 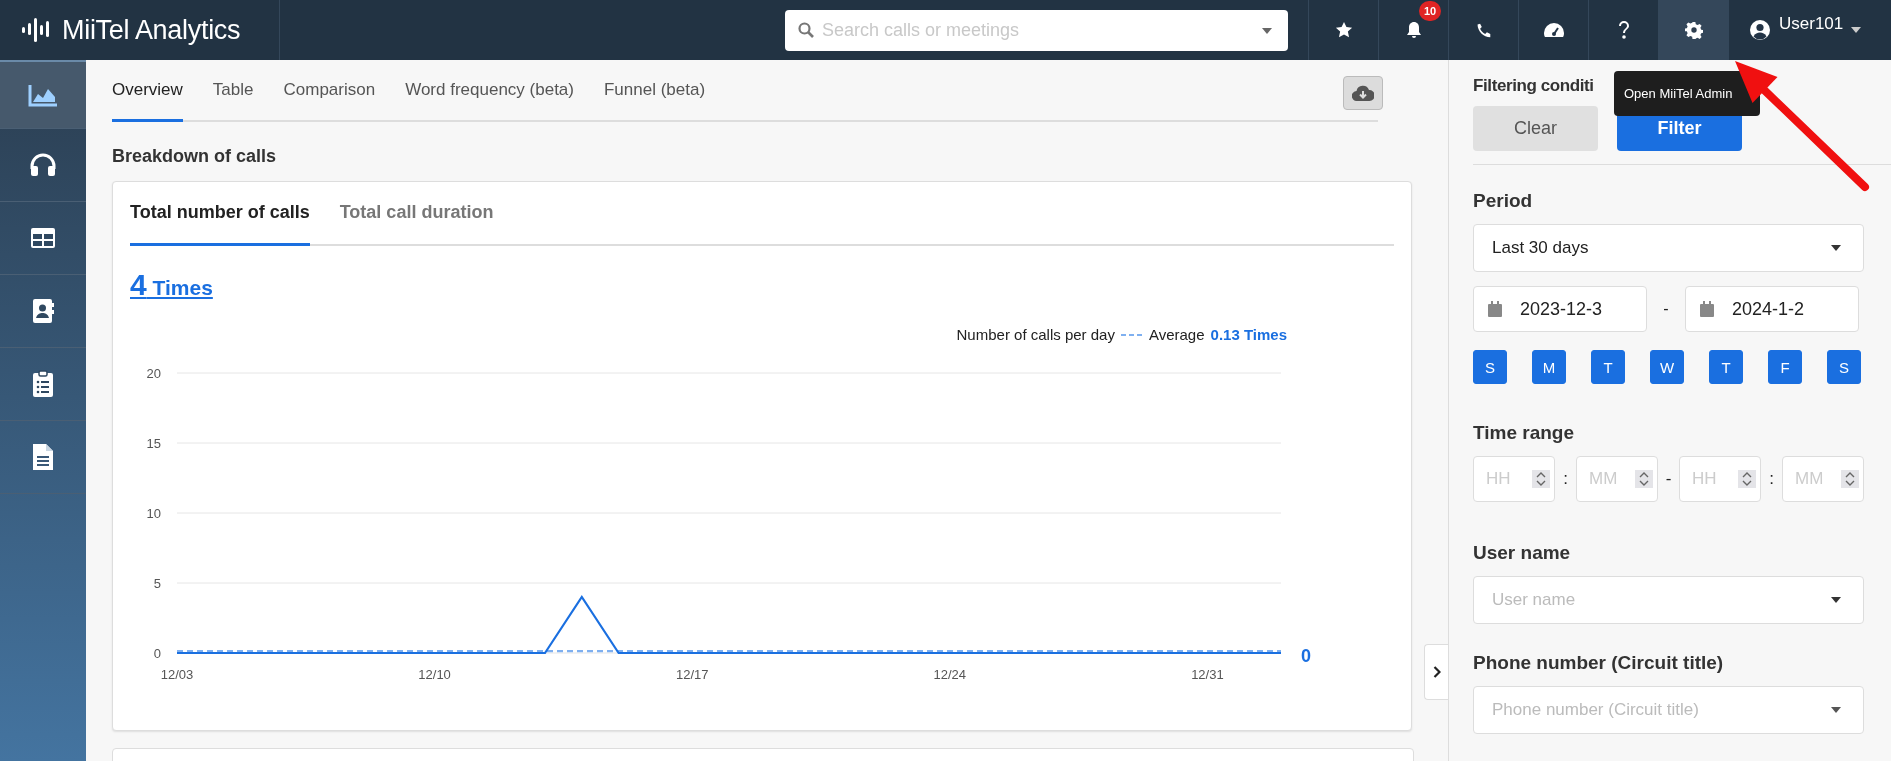 I want to click on legend-label: Number of calls per day, so click(x=1035, y=334).